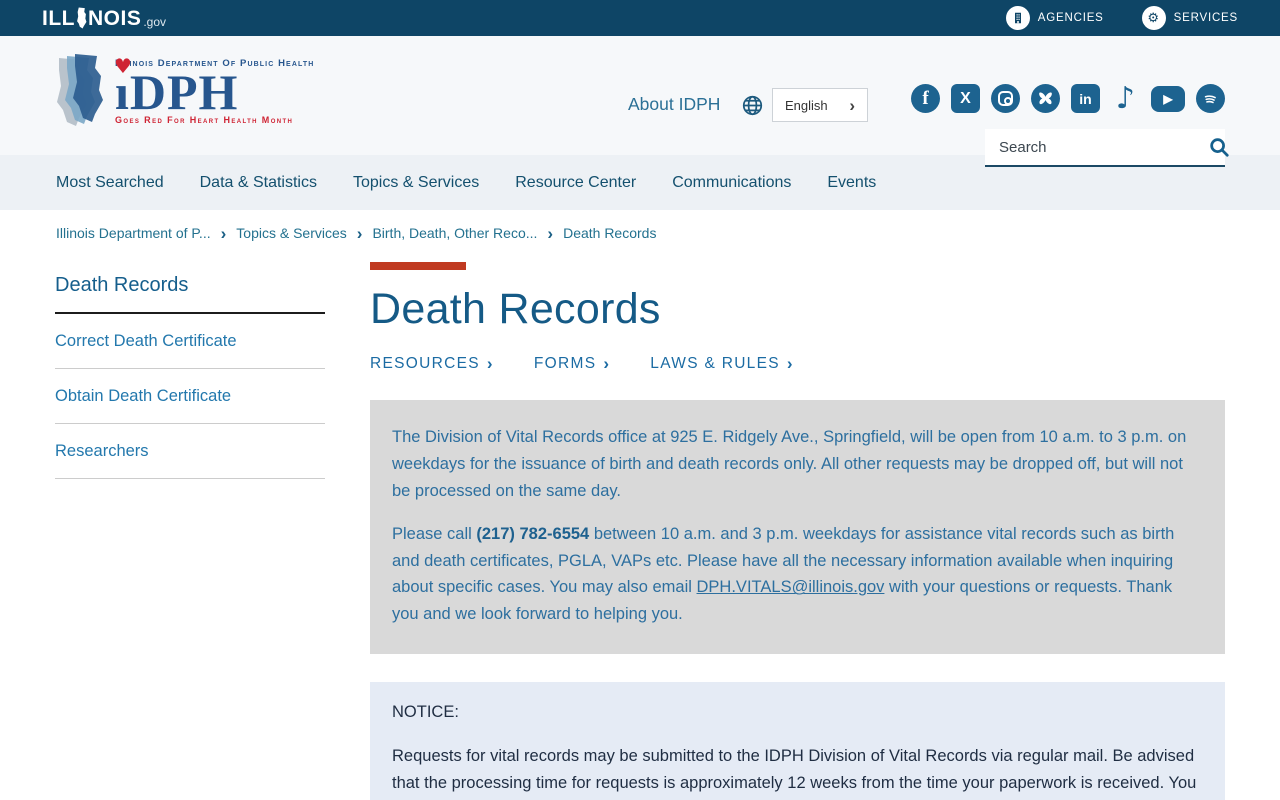 The width and height of the screenshot is (1280, 800). Describe the element at coordinates (1070, 18) in the screenshot. I see `agencies-label: AGENCIES` at that location.